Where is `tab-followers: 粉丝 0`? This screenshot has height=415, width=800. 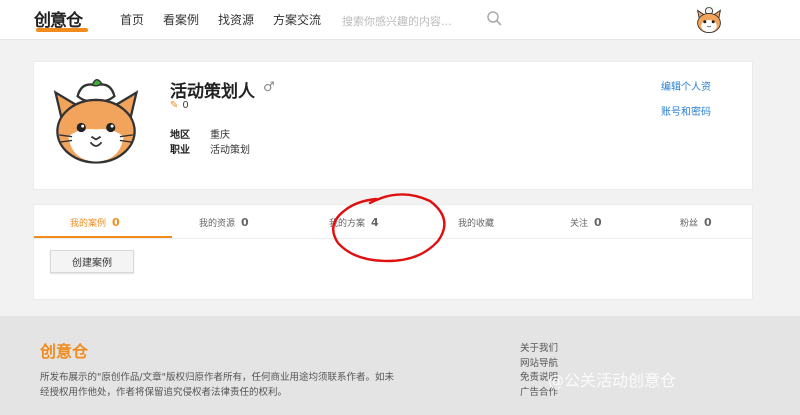
tab-followers: 粉丝 0 is located at coordinates (739, 221).